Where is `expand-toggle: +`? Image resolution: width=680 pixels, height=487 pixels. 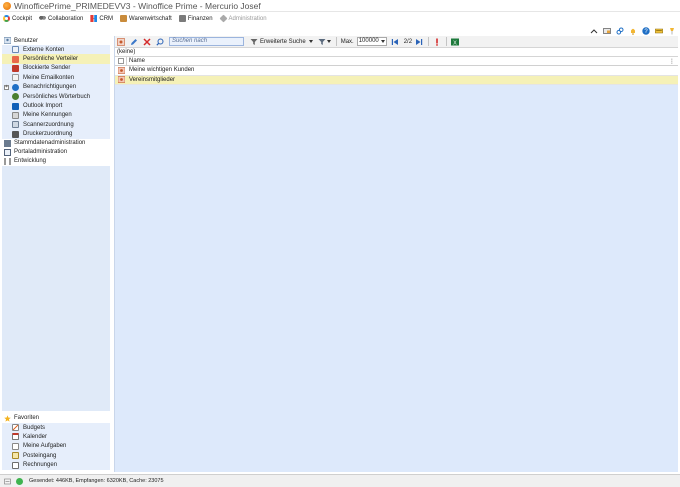 expand-toggle: + is located at coordinates (6, 87).